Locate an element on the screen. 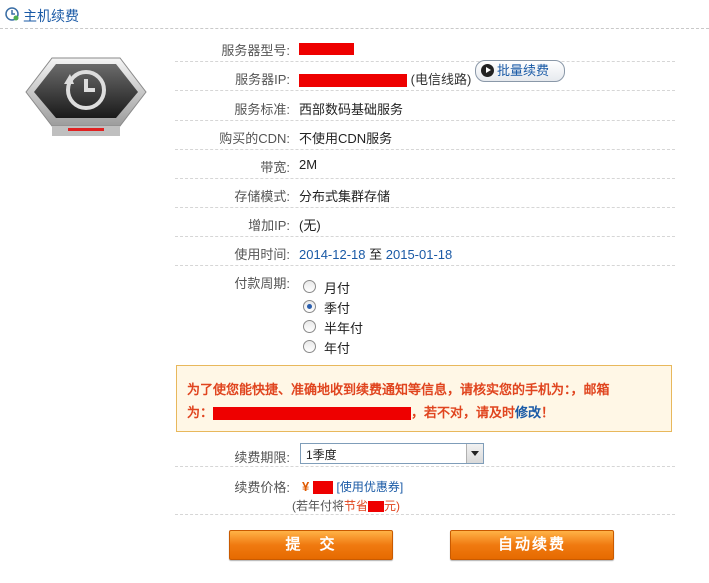 This screenshot has height=583, width=709. extra-ip-row: 增加IP: (无) is located at coordinates (425, 222).